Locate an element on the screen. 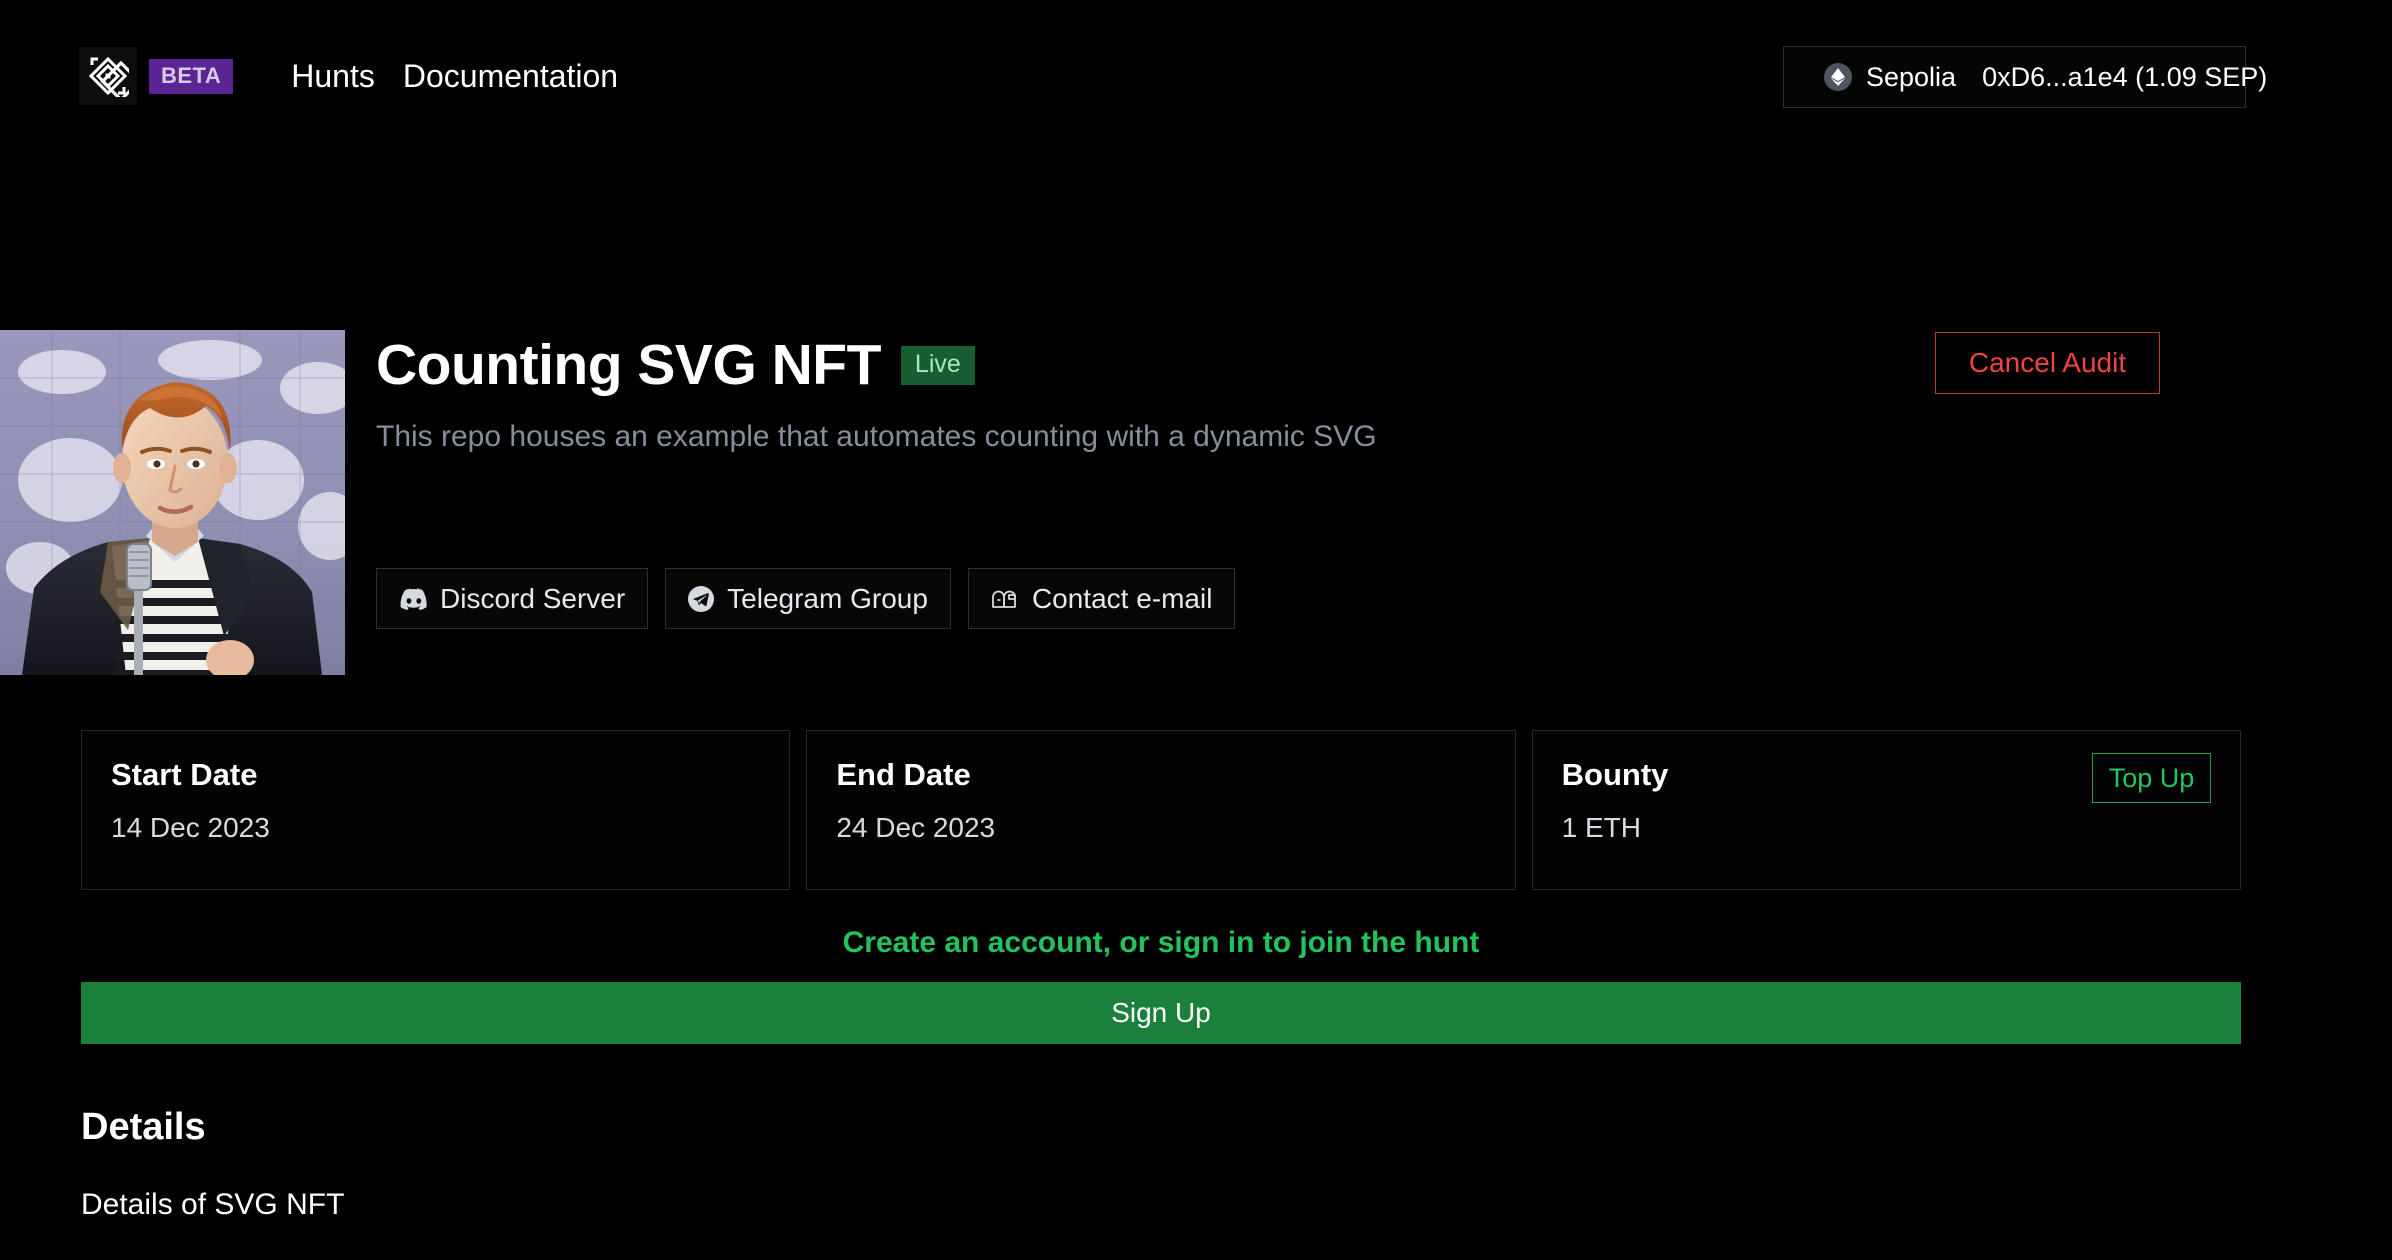  navbar-left-group: BETA Hunts Documentation is located at coordinates (348, 76).